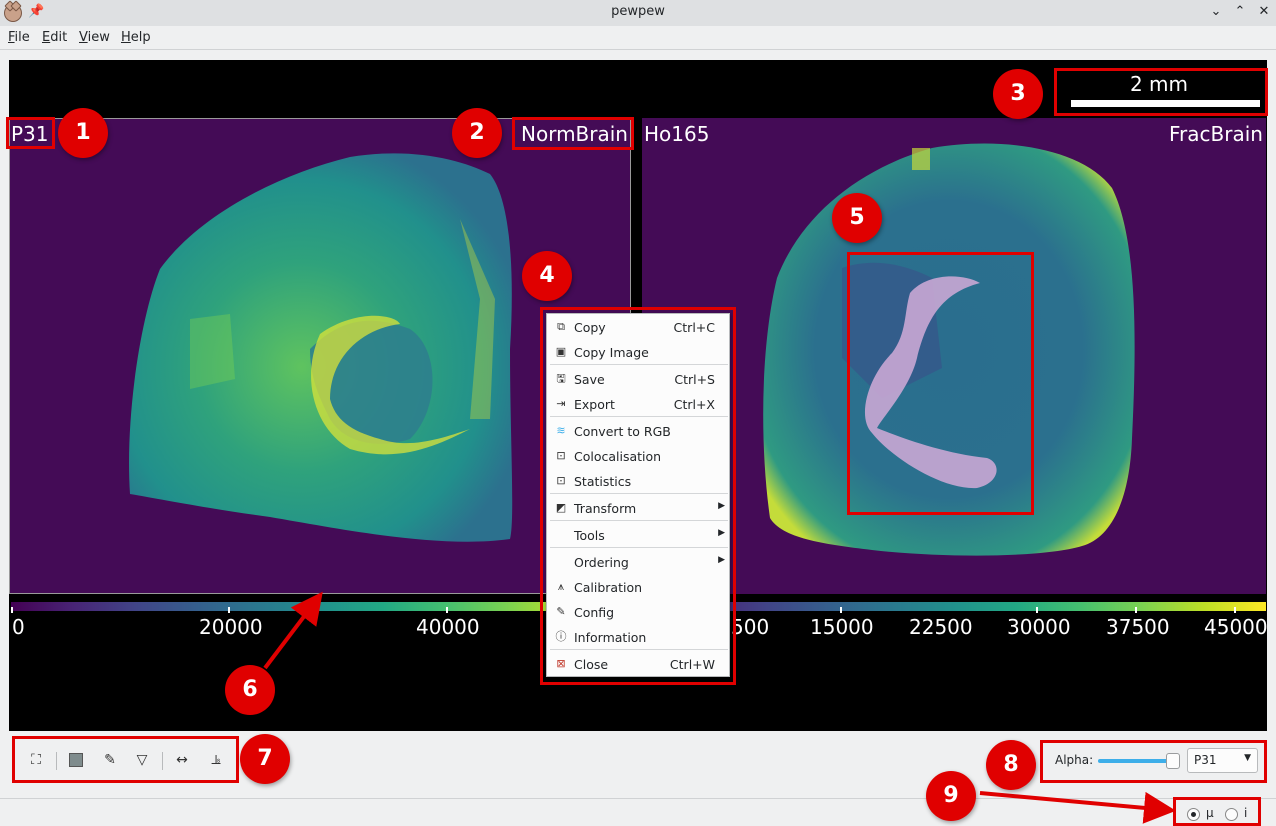 The image size is (1276, 826). What do you see at coordinates (1018, 94) in the screenshot?
I see `annotation-badge-3: 3` at bounding box center [1018, 94].